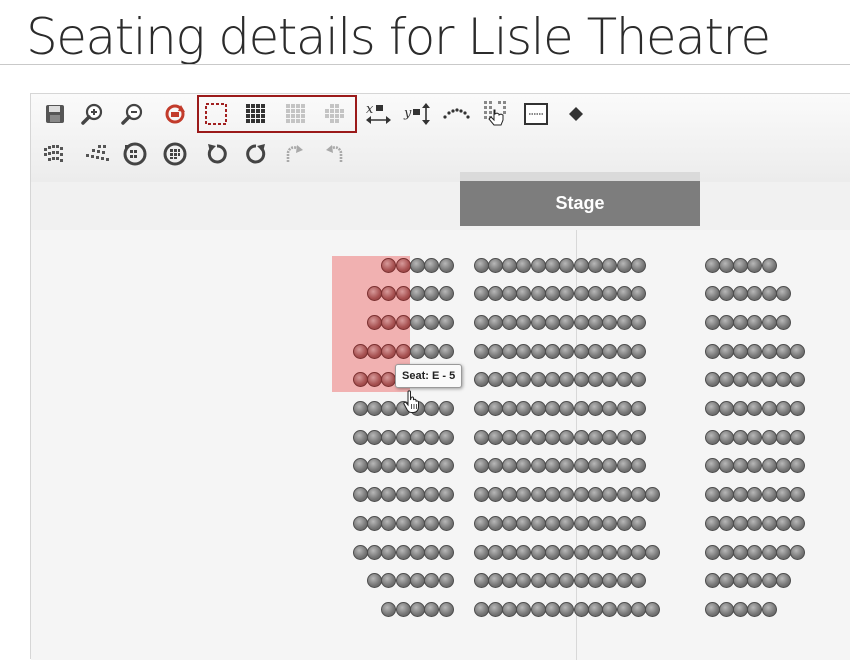 Image resolution: width=850 pixels, height=660 pixels. I want to click on y-axis-lock-icon: y, so click(418, 114).